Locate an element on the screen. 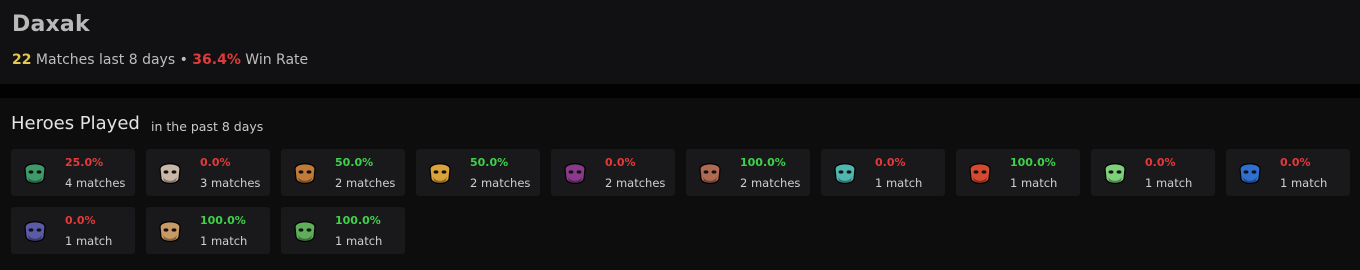 Image resolution: width=1360 pixels, height=270 pixels. hero-card: 25.0% 4 matches is located at coordinates (73, 172).